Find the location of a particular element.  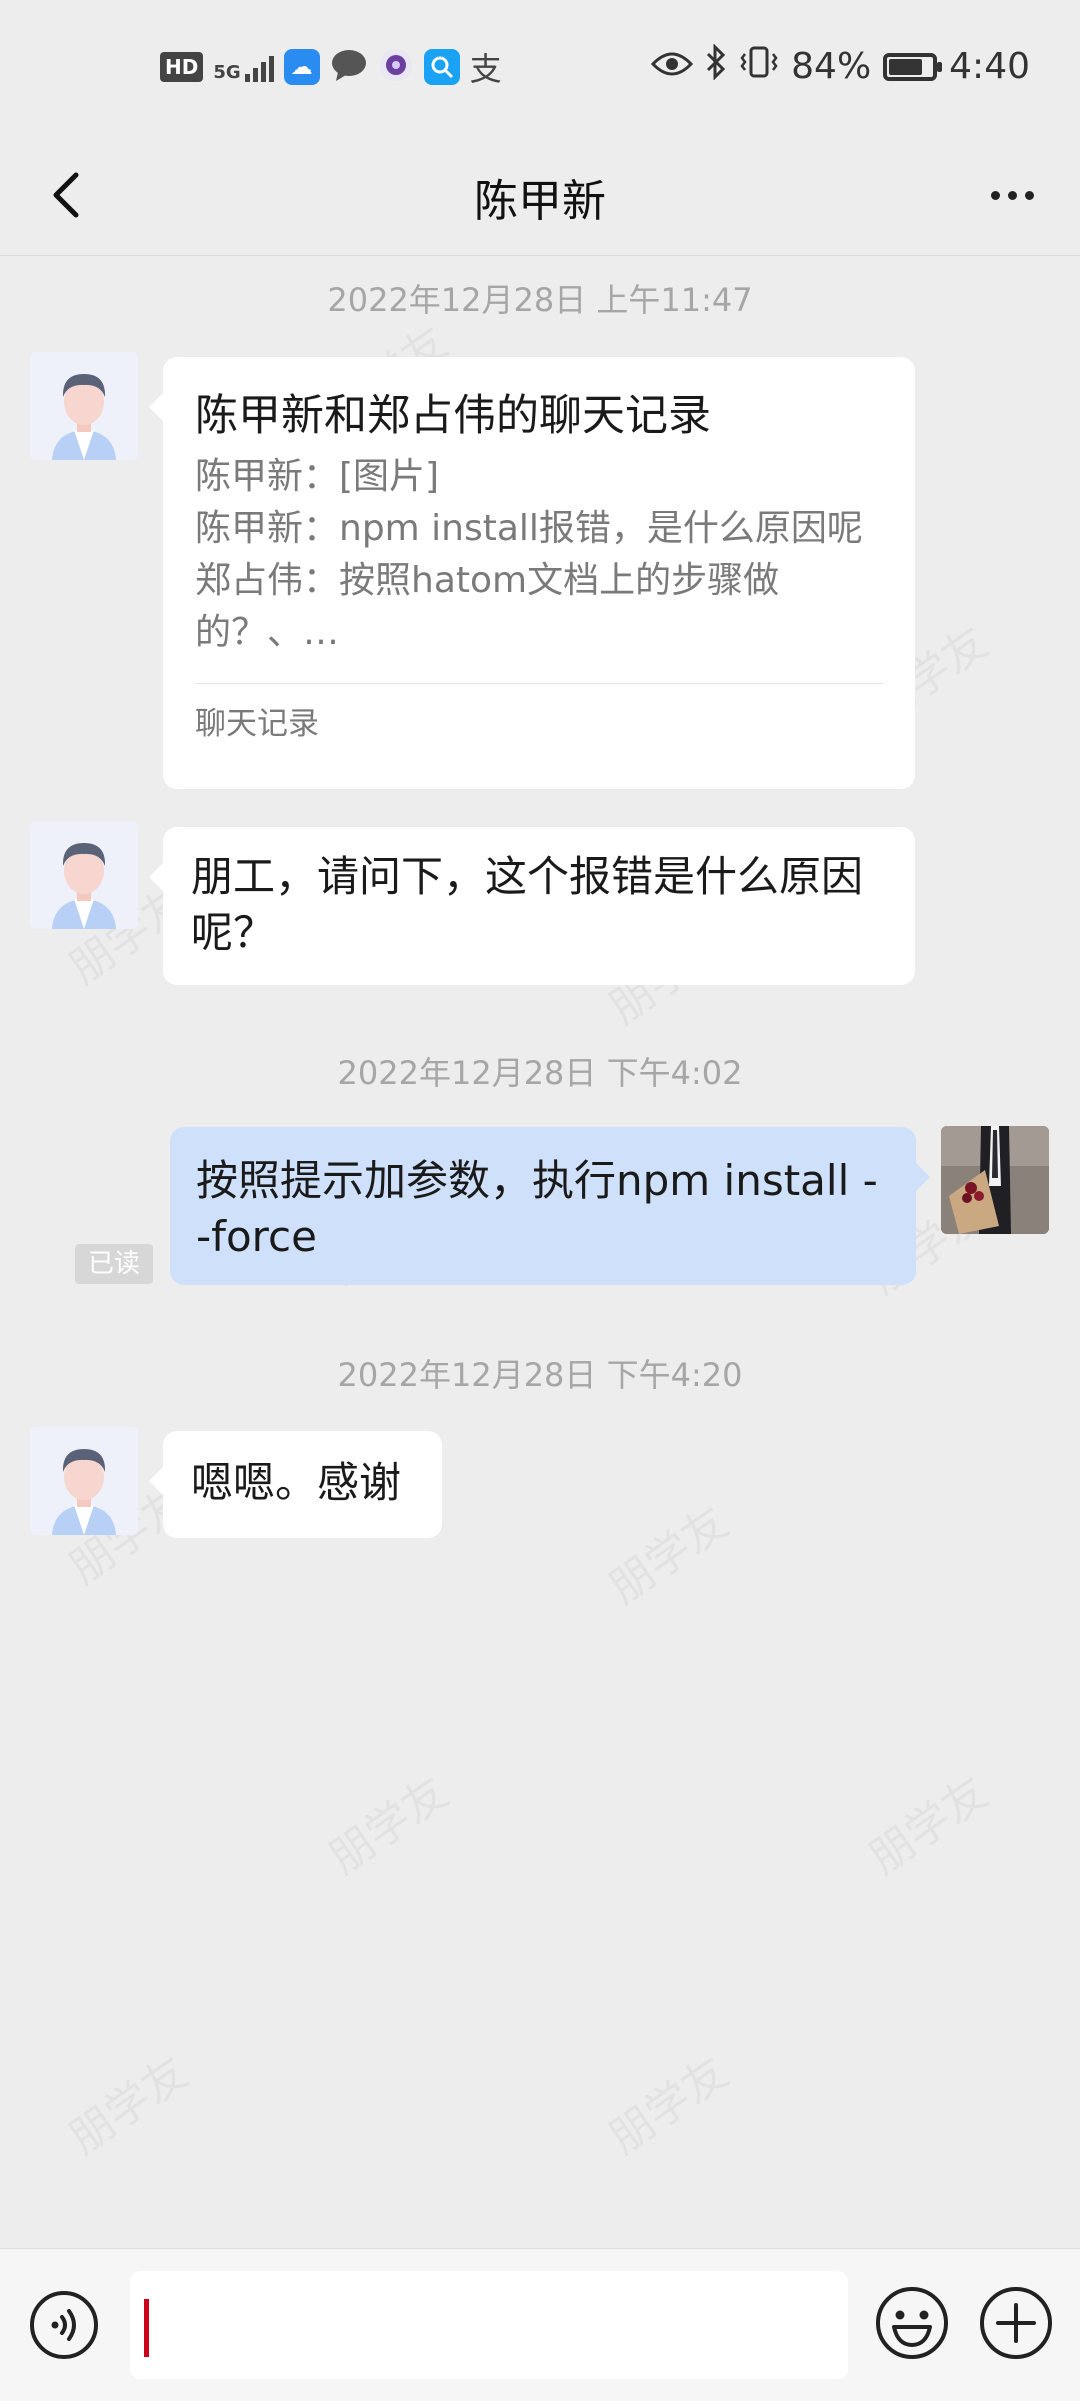

message-app-icon is located at coordinates (349, 67).